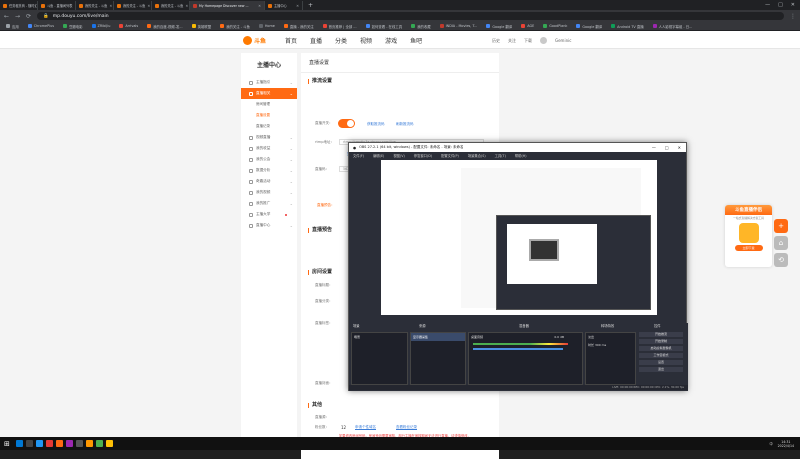 The width and height of the screenshot is (800, 459). Describe the element at coordinates (298, 26) in the screenshot. I see `bookmark-item: 直播 - 我的关注` at that location.